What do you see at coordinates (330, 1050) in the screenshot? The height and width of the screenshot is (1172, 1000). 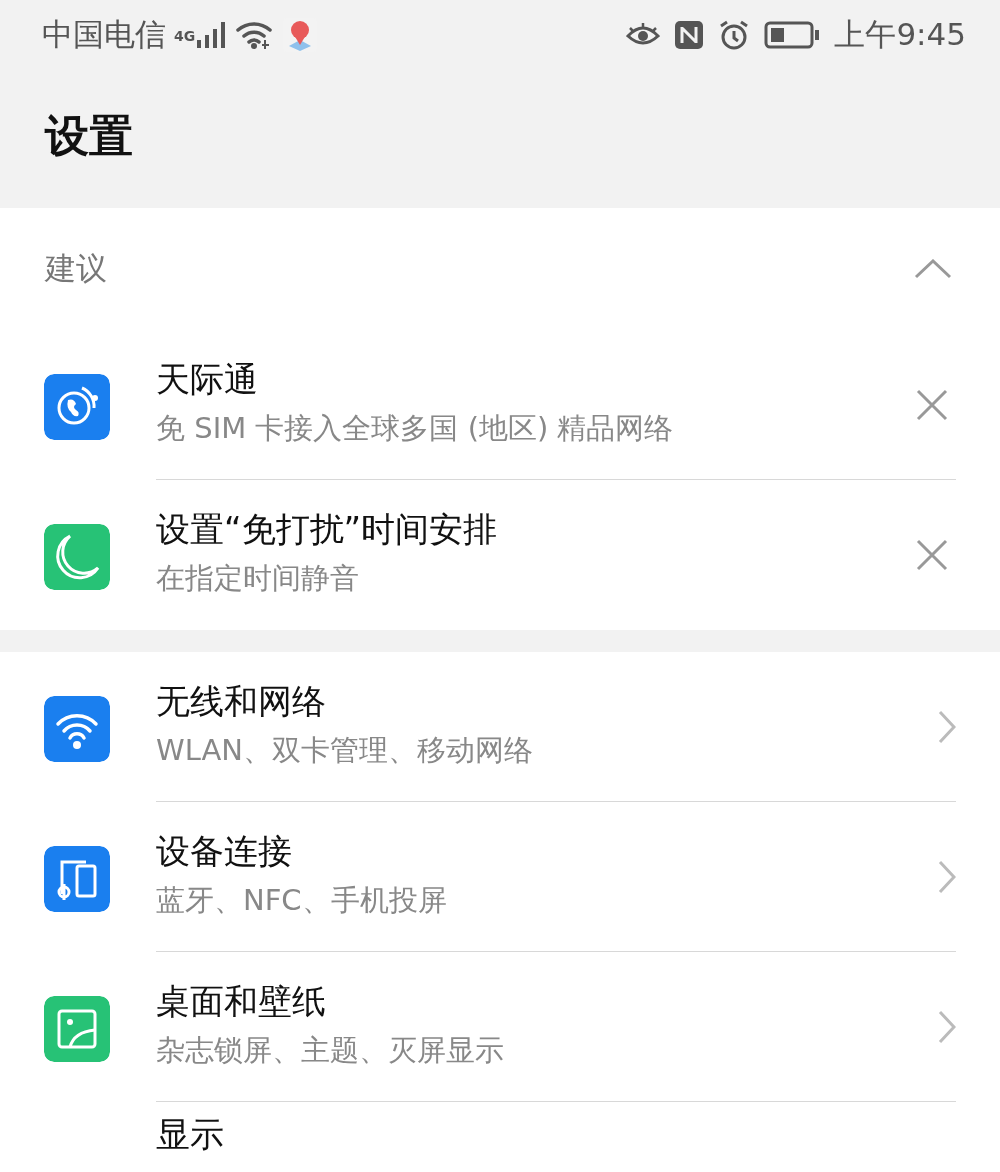 I see `item-subtitle: 杂志锁屏、主题、灭屏显示` at bounding box center [330, 1050].